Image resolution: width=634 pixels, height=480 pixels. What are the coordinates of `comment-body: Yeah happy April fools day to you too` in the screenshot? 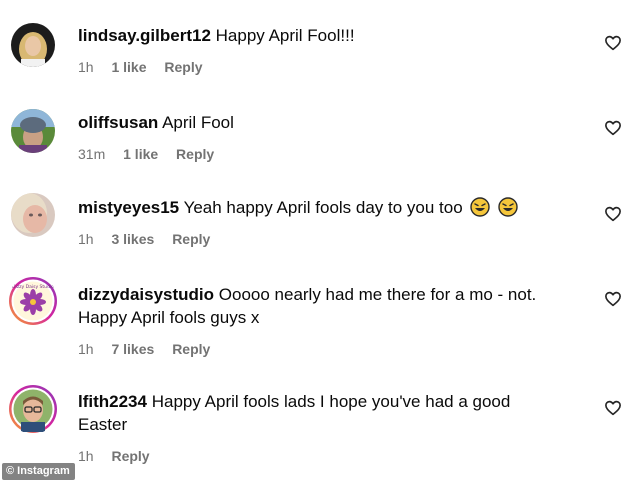 It's located at (323, 207).